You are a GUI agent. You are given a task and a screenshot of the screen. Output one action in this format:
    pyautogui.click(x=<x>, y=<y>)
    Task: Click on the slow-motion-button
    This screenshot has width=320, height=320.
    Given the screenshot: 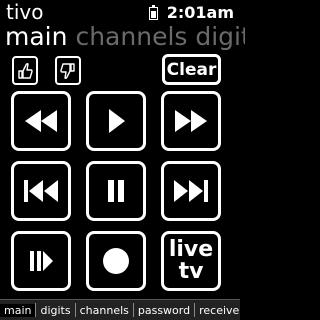 What is the action you would take?
    pyautogui.click(x=41, y=261)
    